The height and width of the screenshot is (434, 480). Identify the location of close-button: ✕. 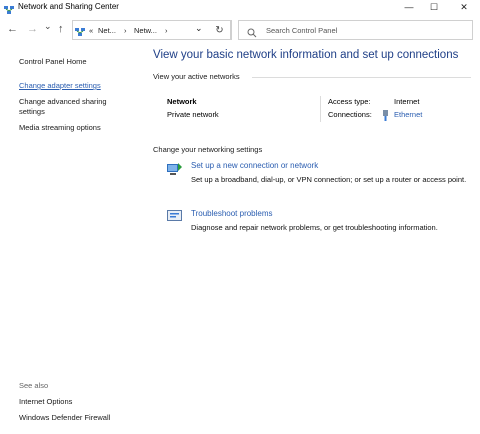
(464, 7).